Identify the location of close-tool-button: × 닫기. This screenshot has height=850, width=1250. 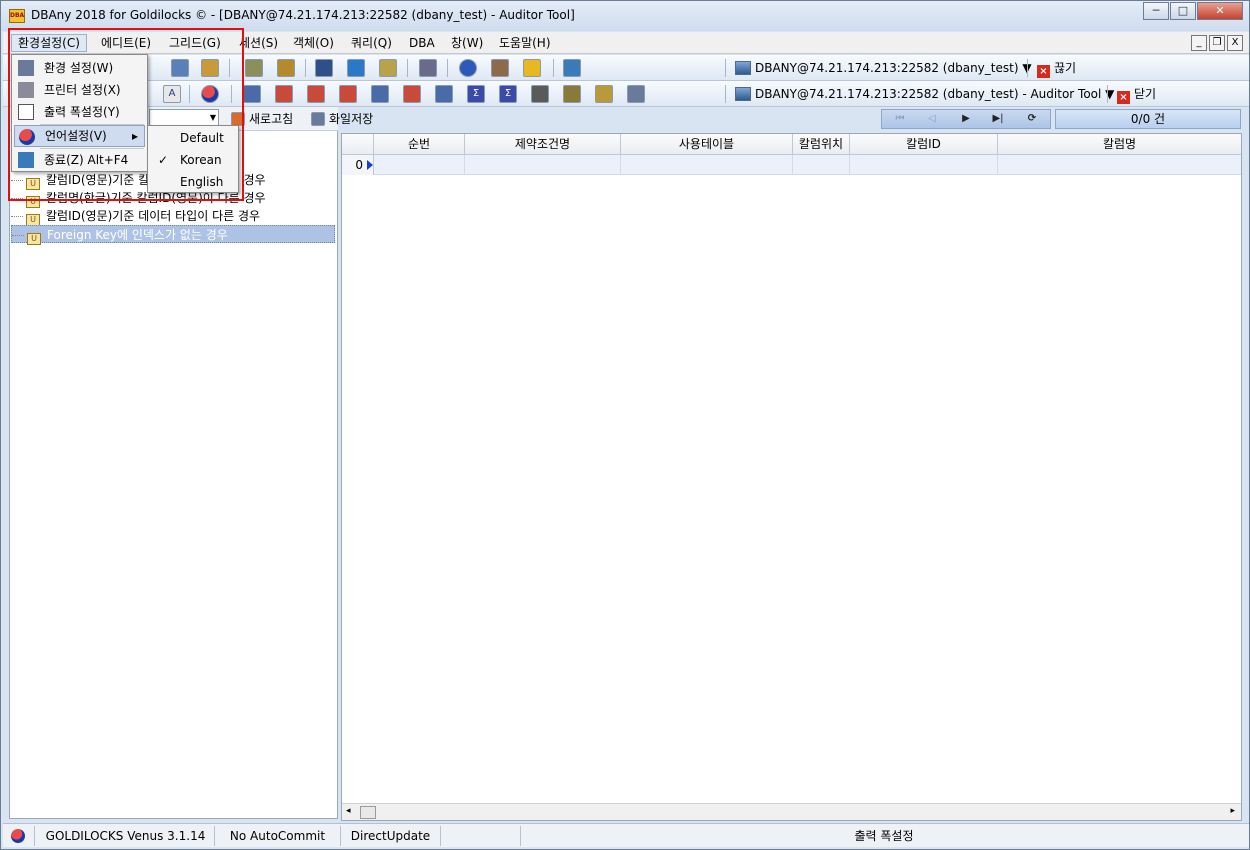
(1136, 94).